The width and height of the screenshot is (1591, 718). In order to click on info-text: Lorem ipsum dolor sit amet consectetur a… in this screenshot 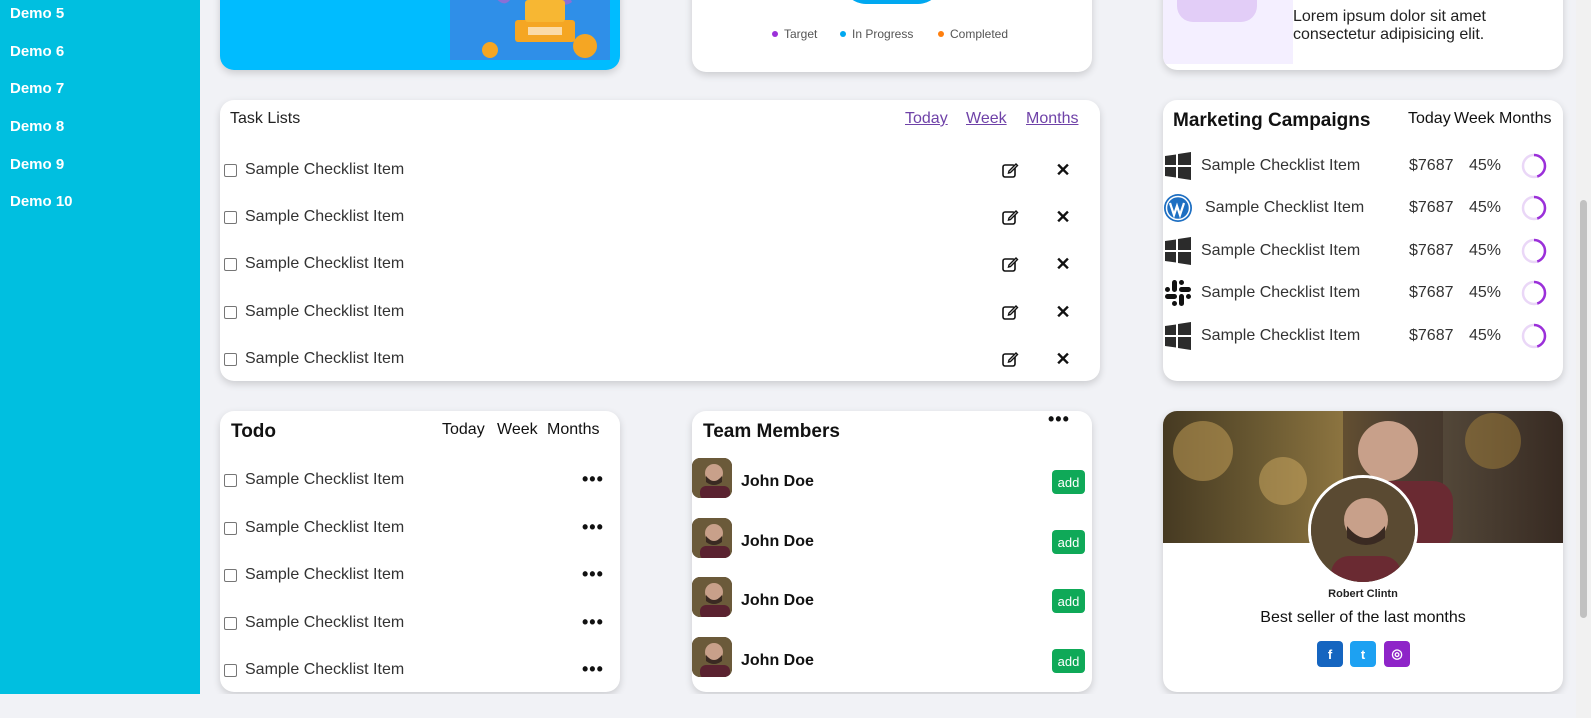, I will do `click(1389, 25)`.